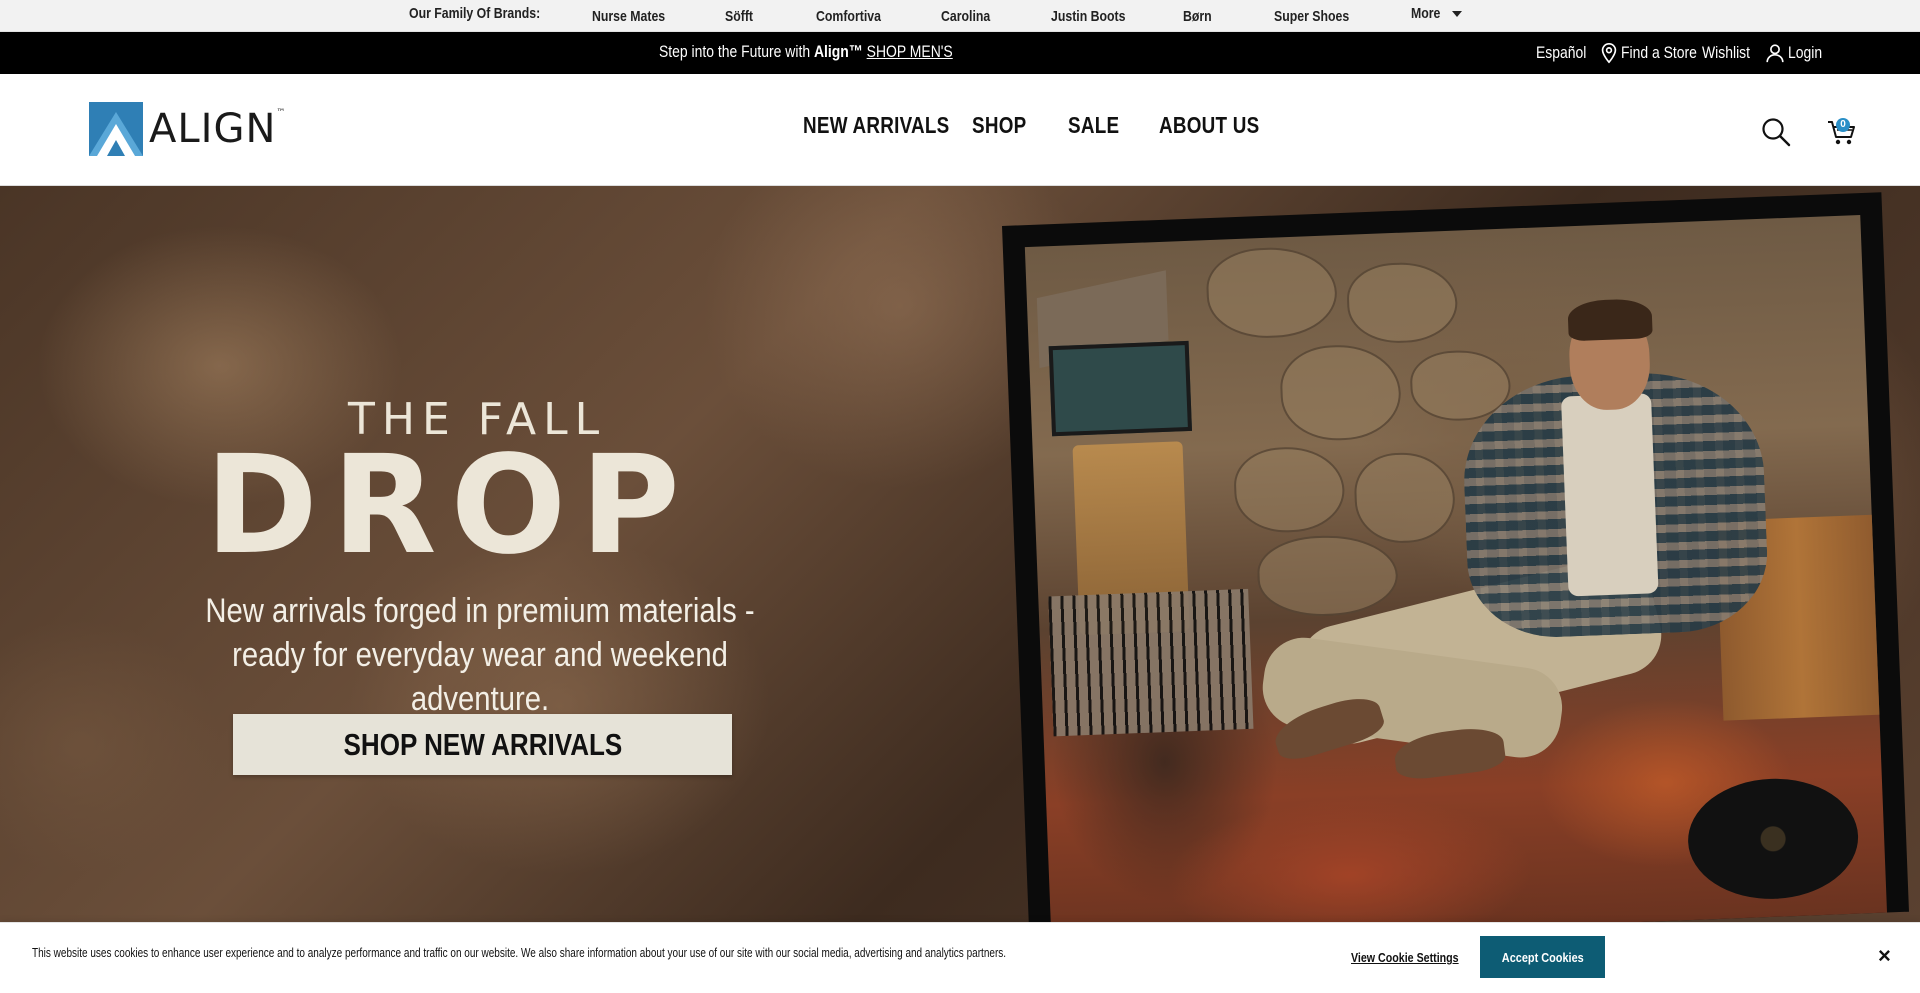 This screenshot has height=993, width=1920. What do you see at coordinates (116, 129) in the screenshot?
I see `align-logo-mark-icon` at bounding box center [116, 129].